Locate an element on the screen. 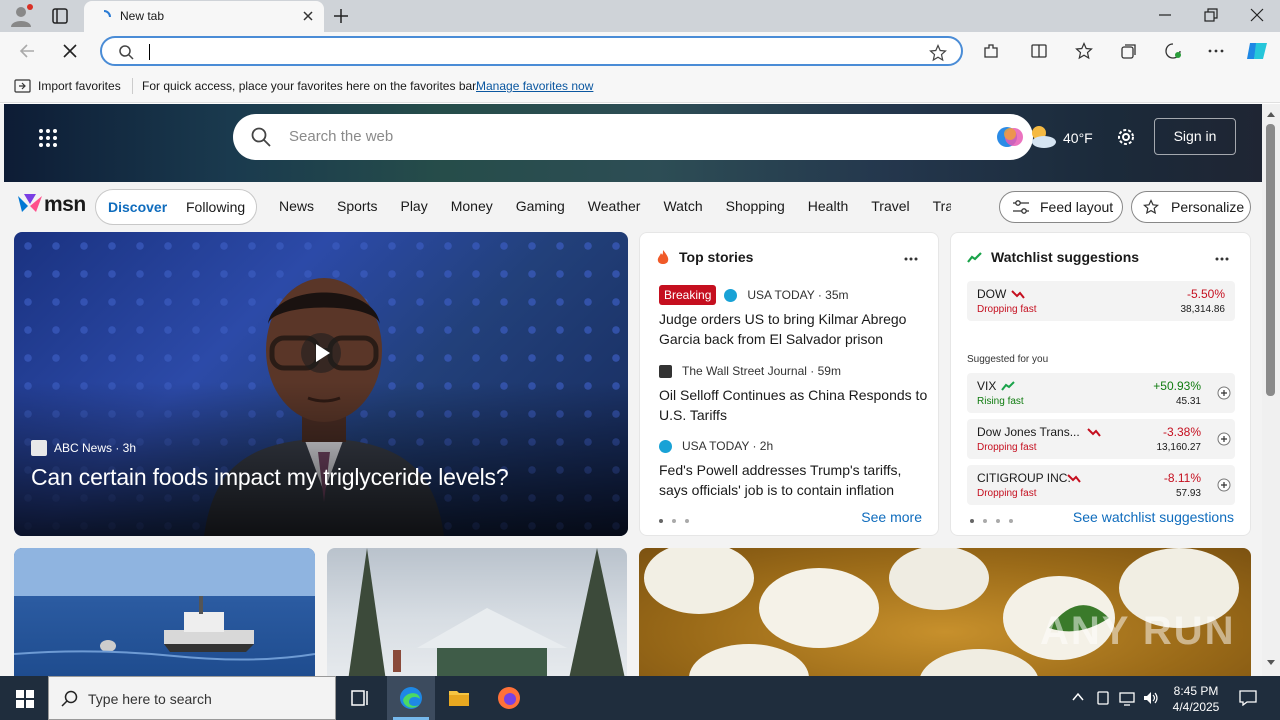 This screenshot has height=720, width=1280. search-icon is located at coordinates (261, 137).